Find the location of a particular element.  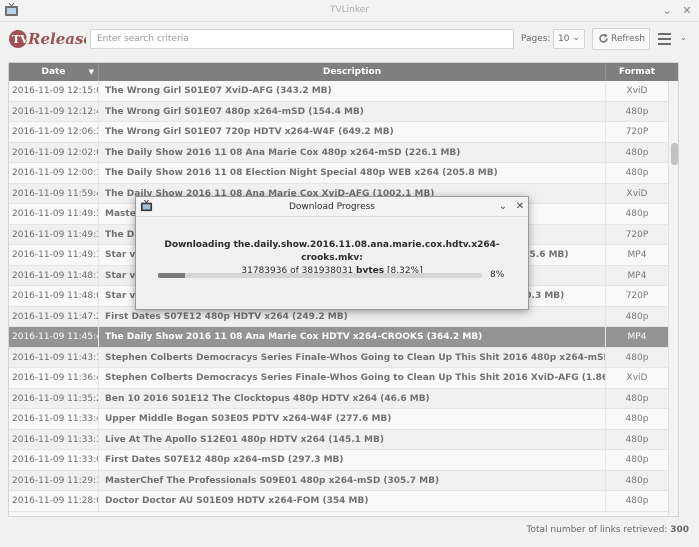

download-progress-bar is located at coordinates (320, 275).